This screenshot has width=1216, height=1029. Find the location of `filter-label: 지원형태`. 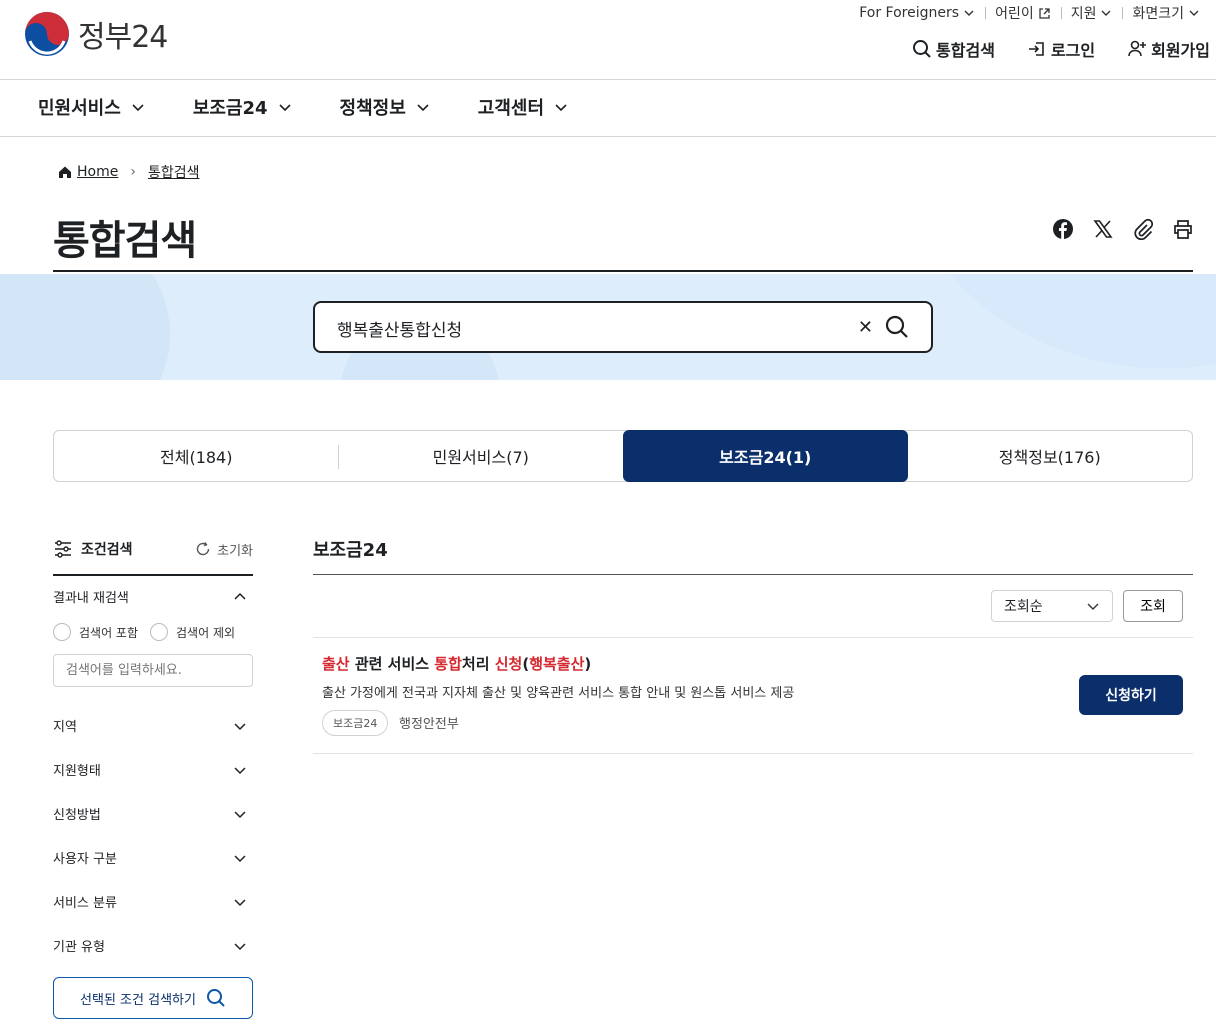

filter-label: 지원형태 is located at coordinates (77, 771).